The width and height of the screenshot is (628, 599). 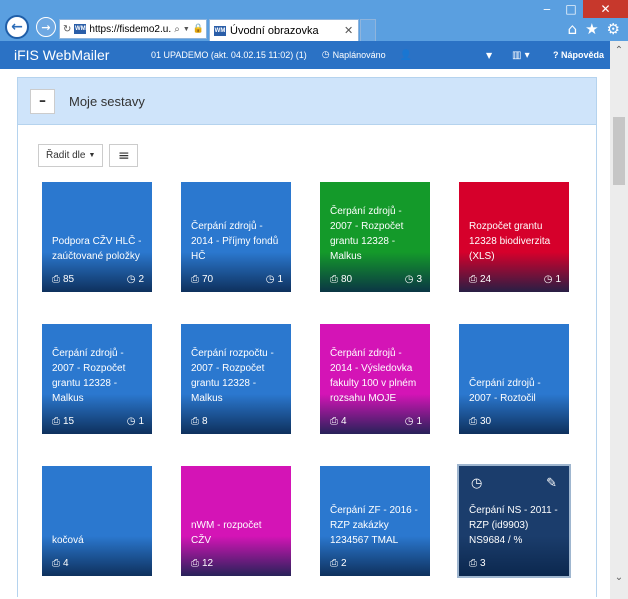 What do you see at coordinates (619, 151) in the screenshot?
I see `scrollbar-thumb` at bounding box center [619, 151].